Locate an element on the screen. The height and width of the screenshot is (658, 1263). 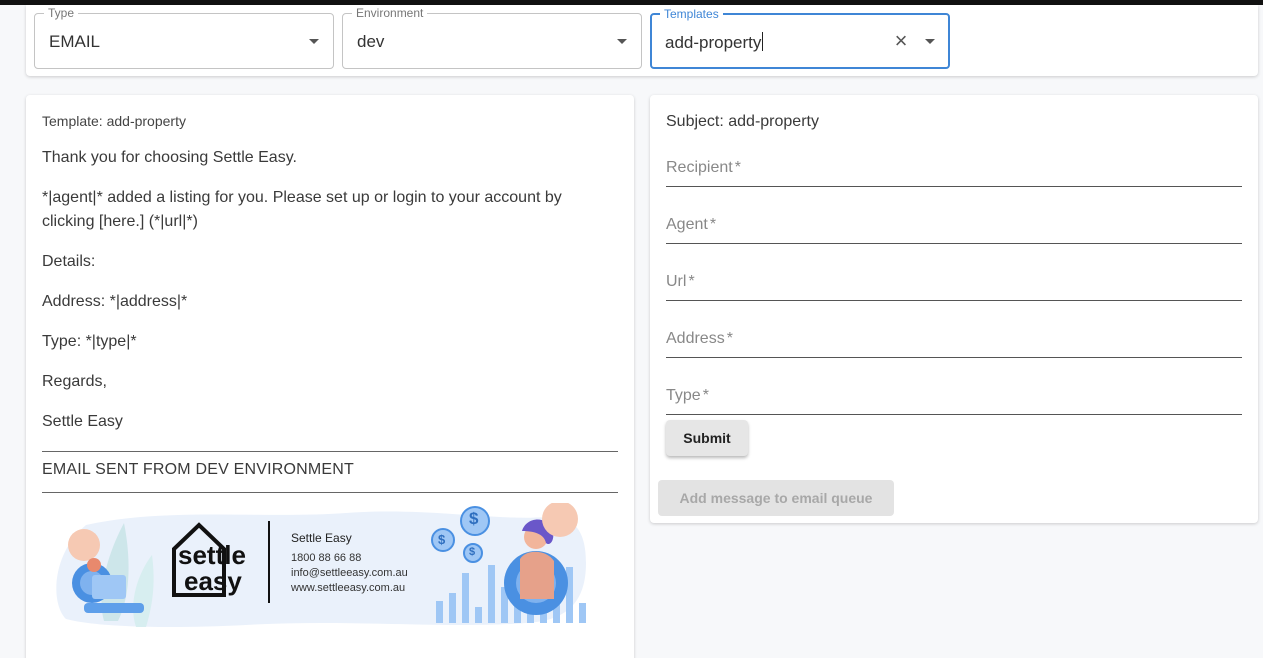
recipient-field: Recipient * is located at coordinates (954, 167).